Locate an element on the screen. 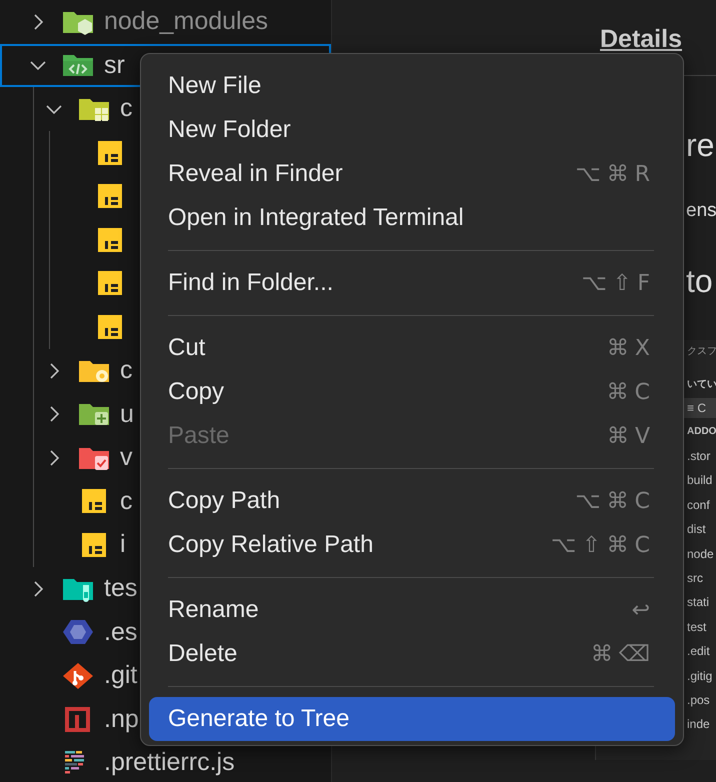 The image size is (716, 782). window-title: クスフ is located at coordinates (701, 352).